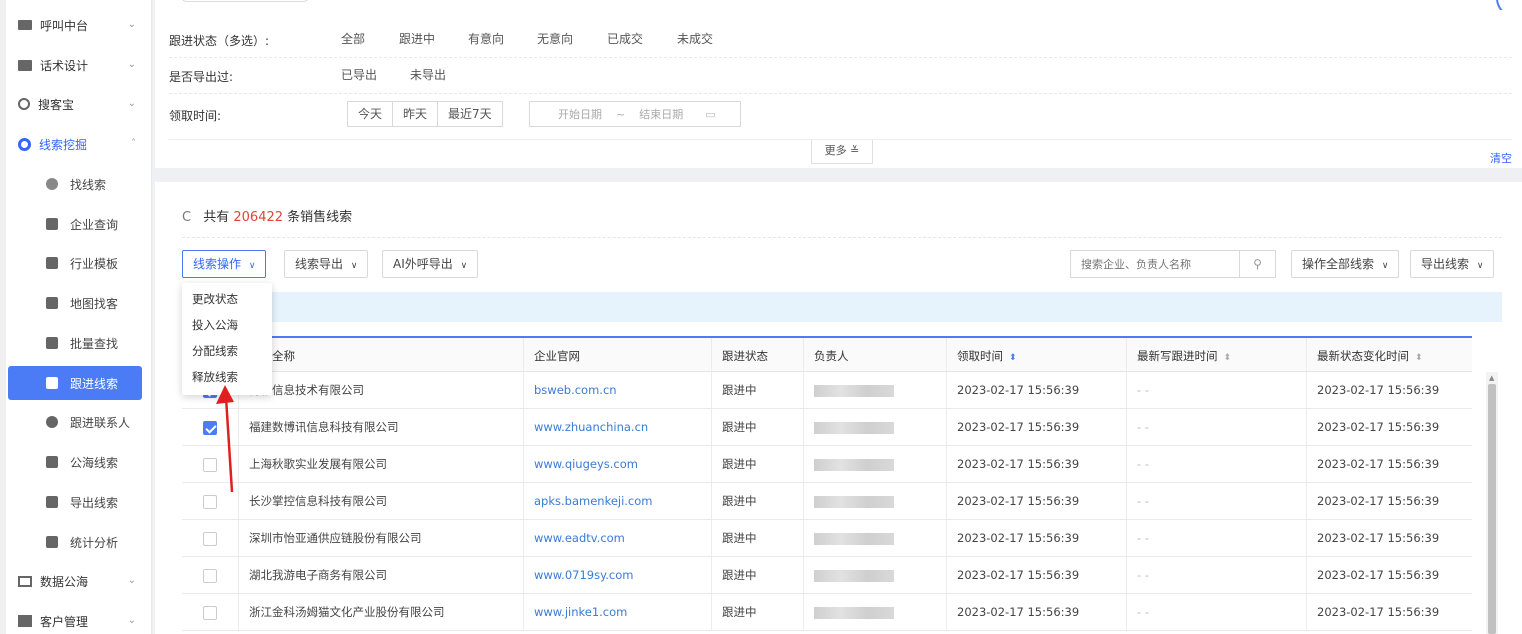 The height and width of the screenshot is (634, 1522). I want to click on end-date-field: 结束日期, so click(661, 114).